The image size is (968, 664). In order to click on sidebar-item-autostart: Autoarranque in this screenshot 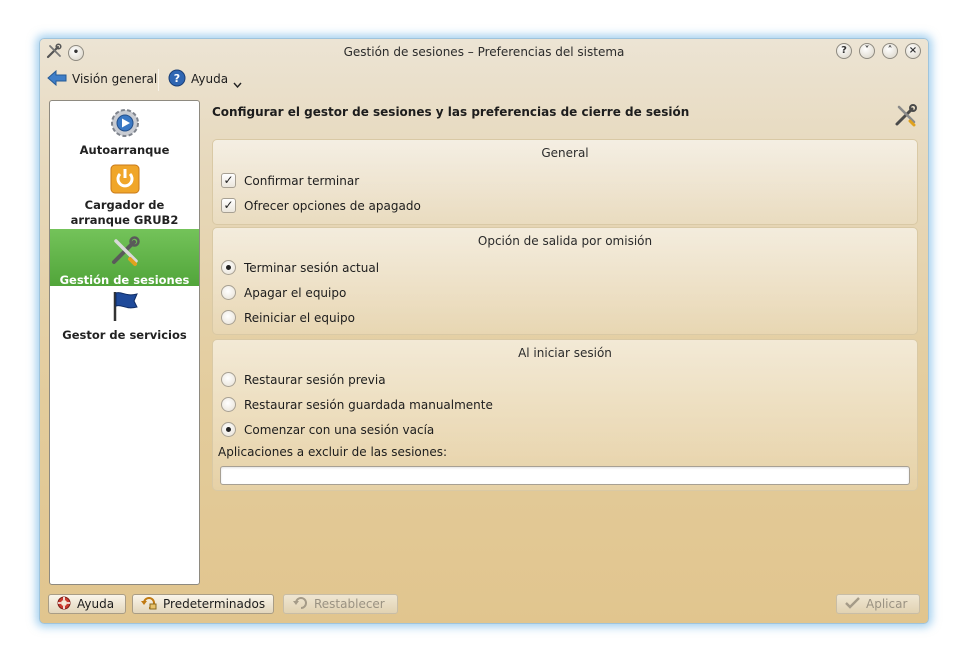, I will do `click(124, 133)`.